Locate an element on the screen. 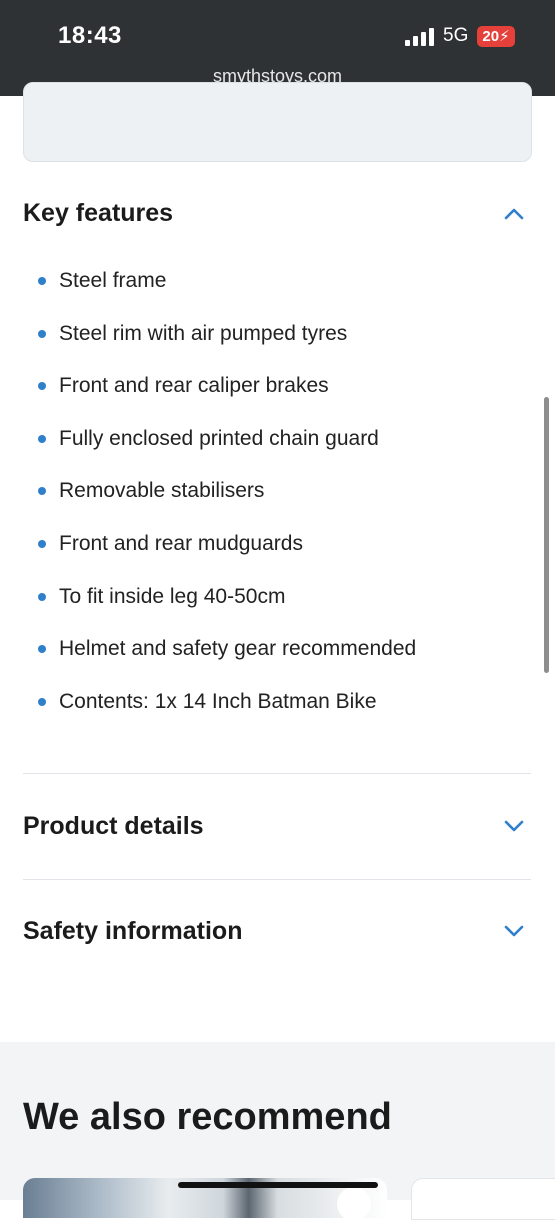  product-image-panel is located at coordinates (277, 122).